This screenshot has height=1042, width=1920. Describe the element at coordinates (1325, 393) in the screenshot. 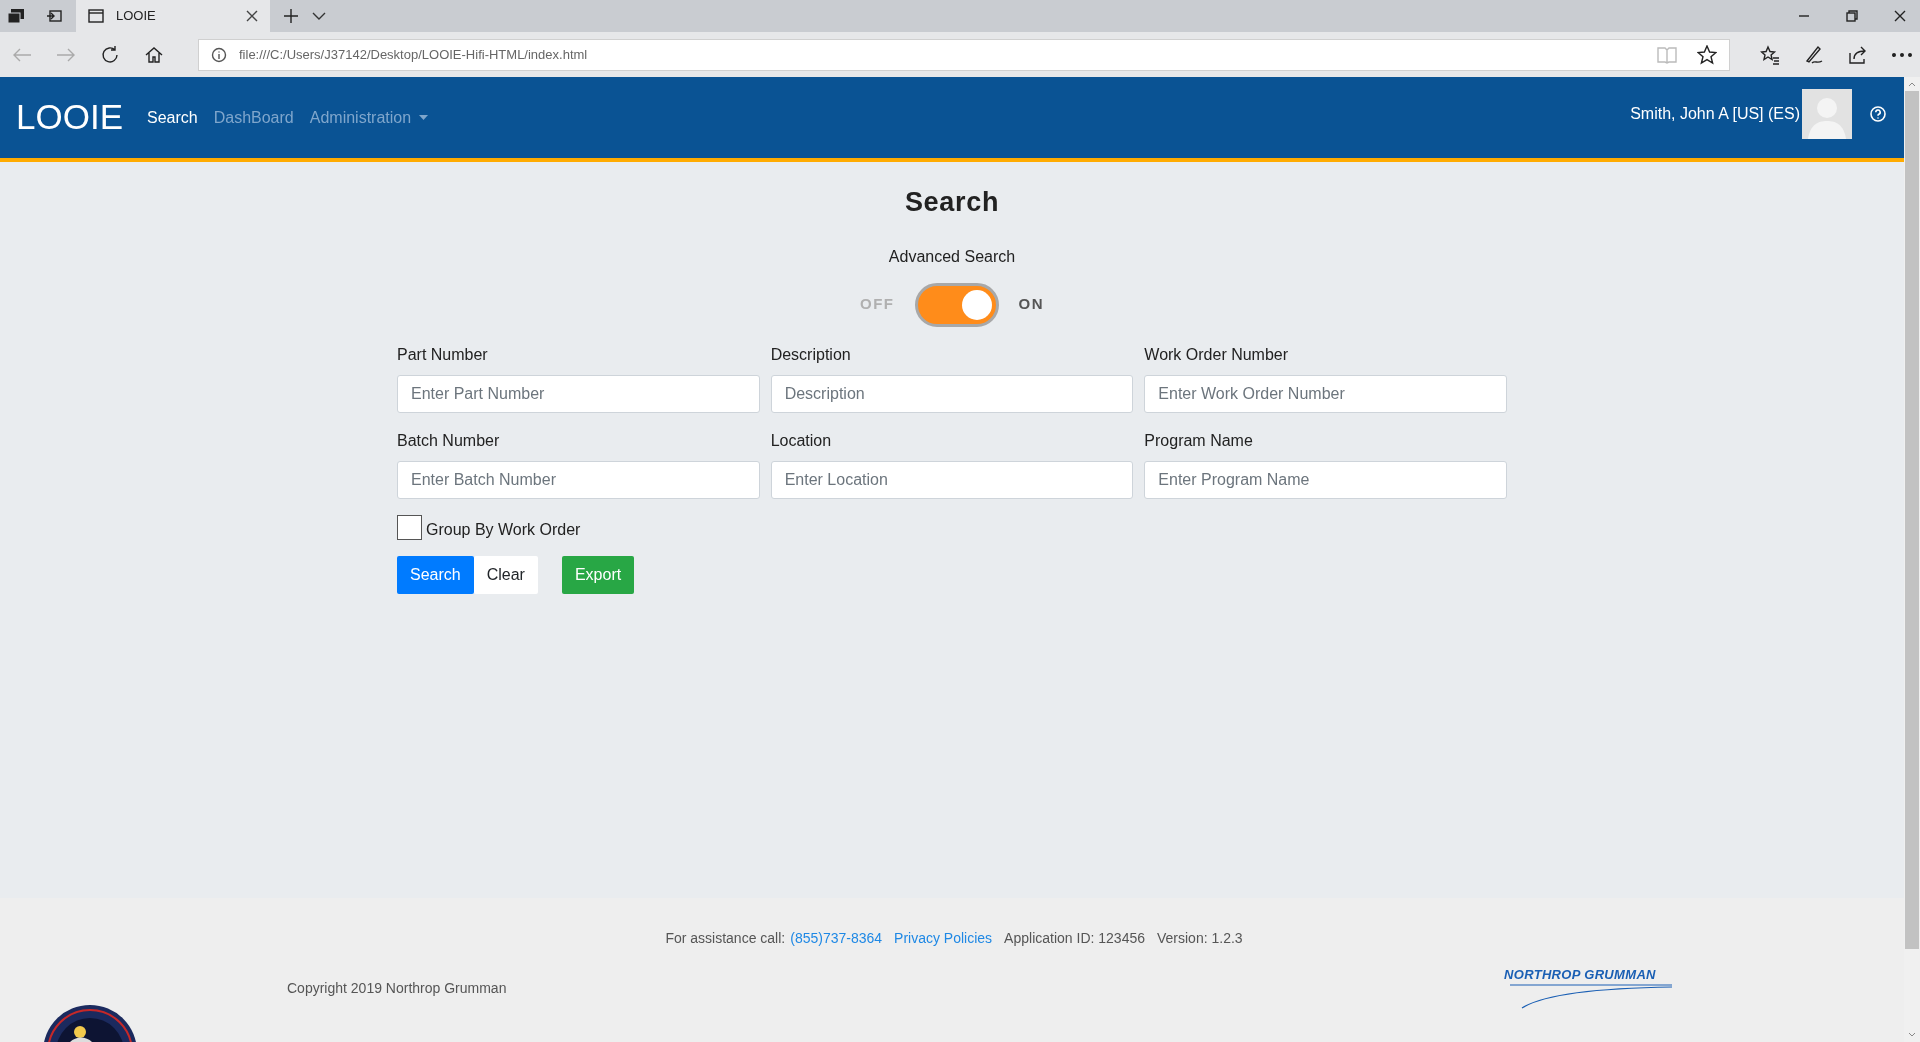

I see `input-field: Enter Work Order Number` at that location.